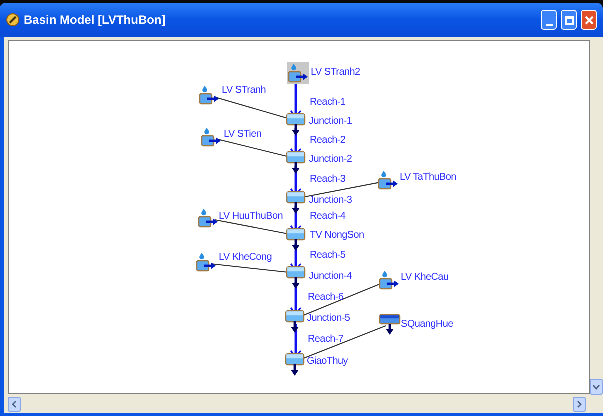 Image resolution: width=603 pixels, height=416 pixels. What do you see at coordinates (330, 201) in the screenshot?
I see `element-label: Junction-3` at bounding box center [330, 201].